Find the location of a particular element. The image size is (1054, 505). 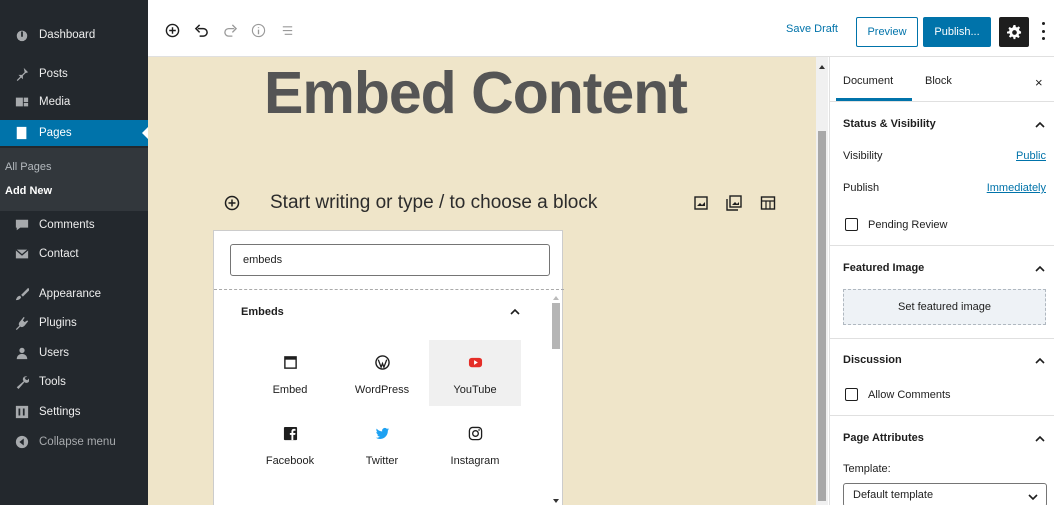

featured-image-title: Featured Image is located at coordinates (883, 268).